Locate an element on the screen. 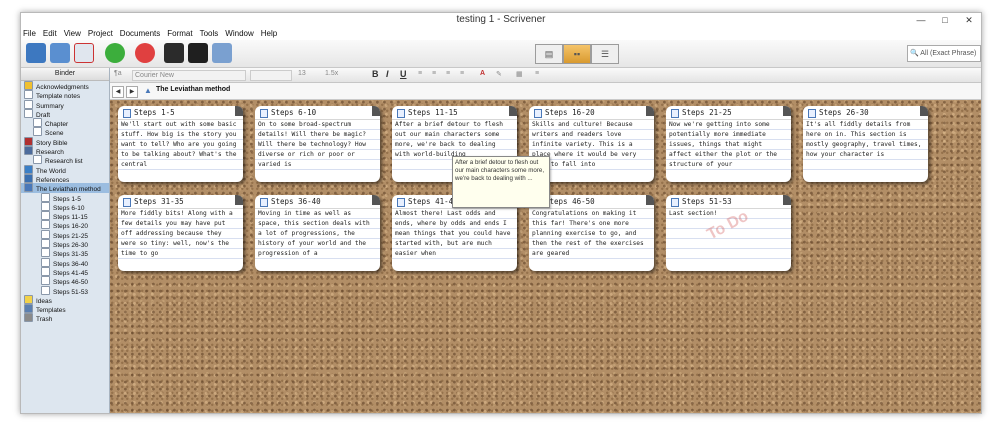 The width and height of the screenshot is (1000, 435). align-right-icon: ≡ is located at coordinates (448, 73).